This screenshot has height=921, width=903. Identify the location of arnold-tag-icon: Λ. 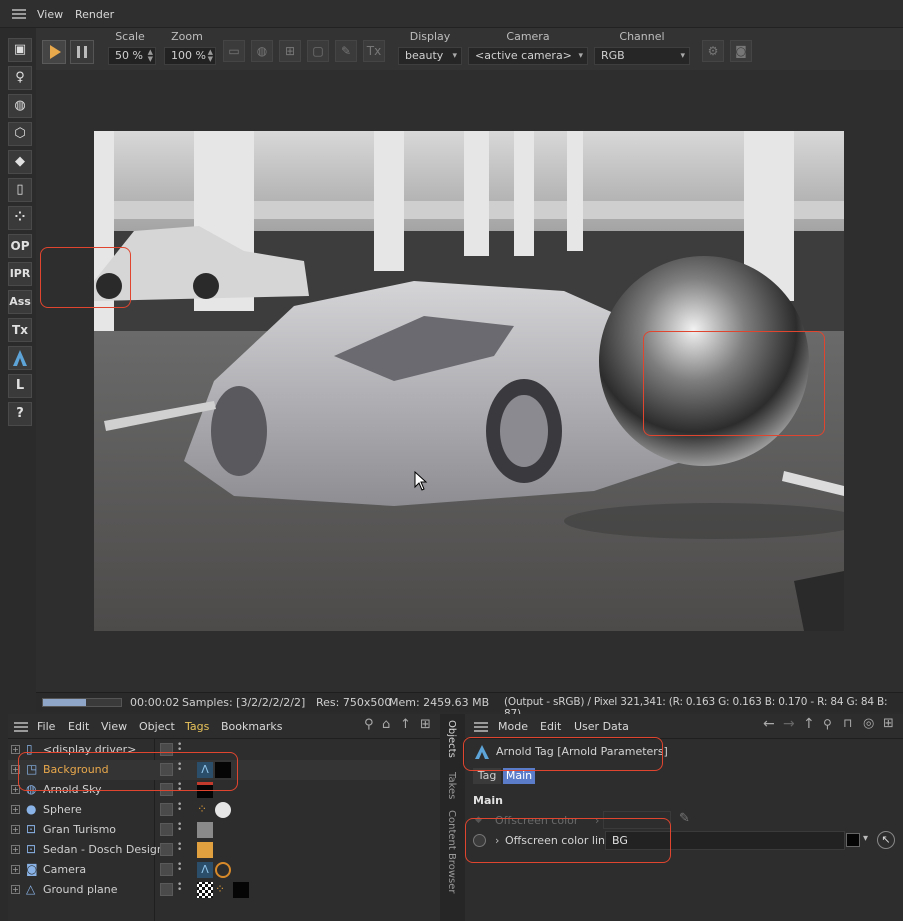
(205, 870).